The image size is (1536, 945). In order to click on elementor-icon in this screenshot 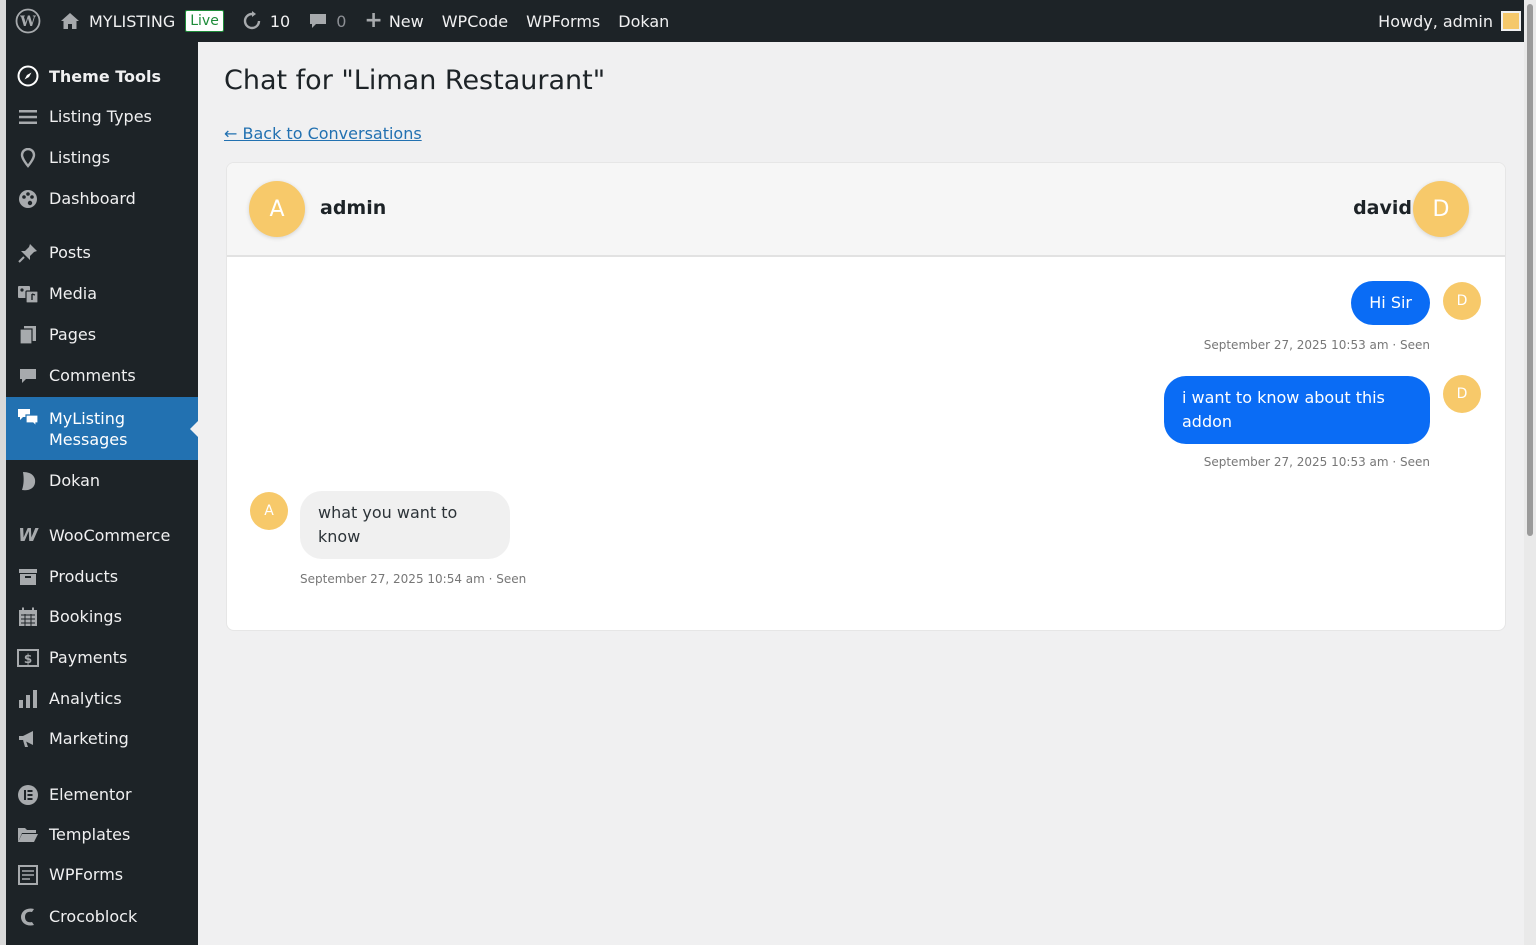, I will do `click(28, 795)`.